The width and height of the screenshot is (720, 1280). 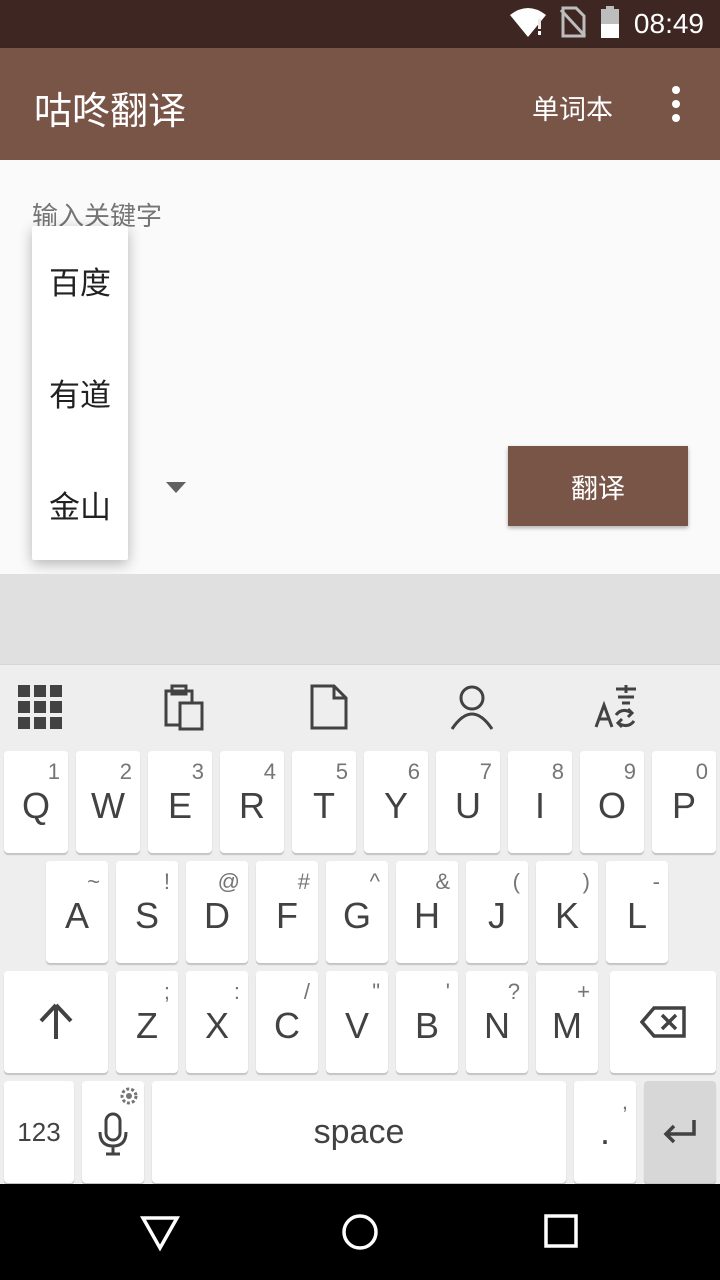 I want to click on key-hint: -, so click(x=656, y=881).